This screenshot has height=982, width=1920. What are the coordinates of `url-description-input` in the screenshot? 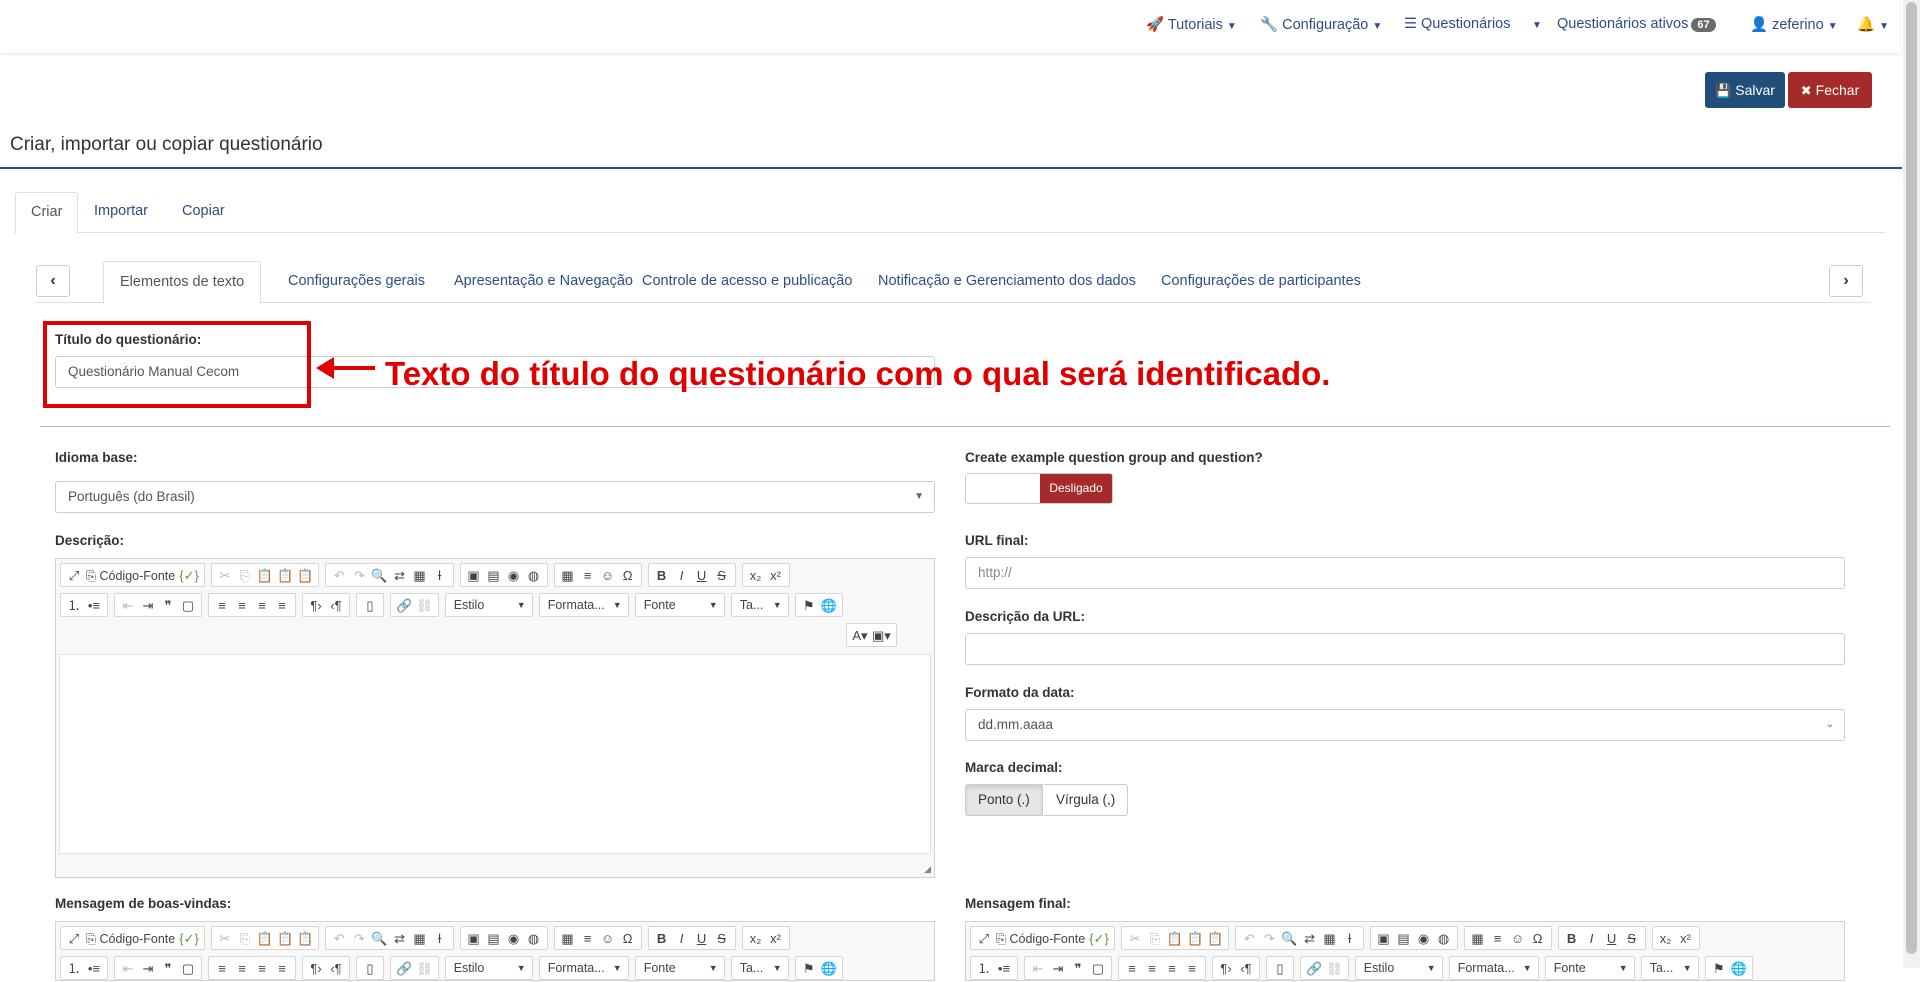 It's located at (1405, 649).